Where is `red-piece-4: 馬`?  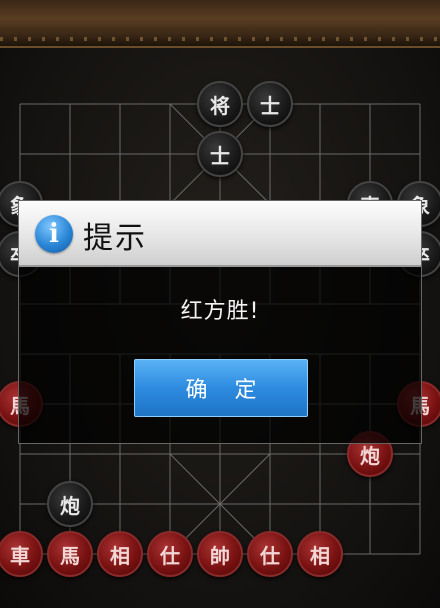 red-piece-4: 馬 is located at coordinates (70, 554).